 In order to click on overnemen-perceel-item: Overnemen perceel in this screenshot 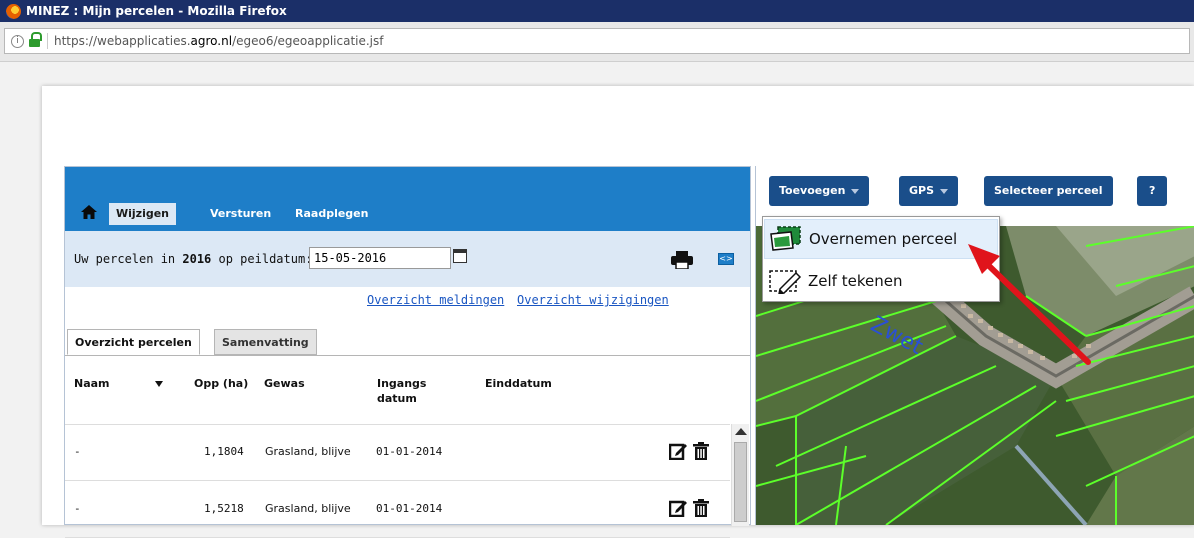, I will do `click(881, 239)`.